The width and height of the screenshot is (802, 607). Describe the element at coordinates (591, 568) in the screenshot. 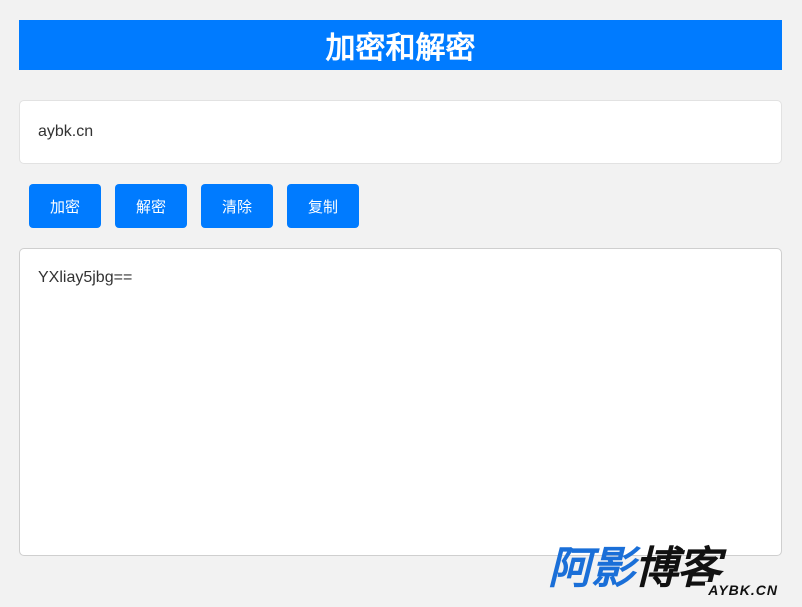

I see `watermark-cn-blue: 阿影` at that location.